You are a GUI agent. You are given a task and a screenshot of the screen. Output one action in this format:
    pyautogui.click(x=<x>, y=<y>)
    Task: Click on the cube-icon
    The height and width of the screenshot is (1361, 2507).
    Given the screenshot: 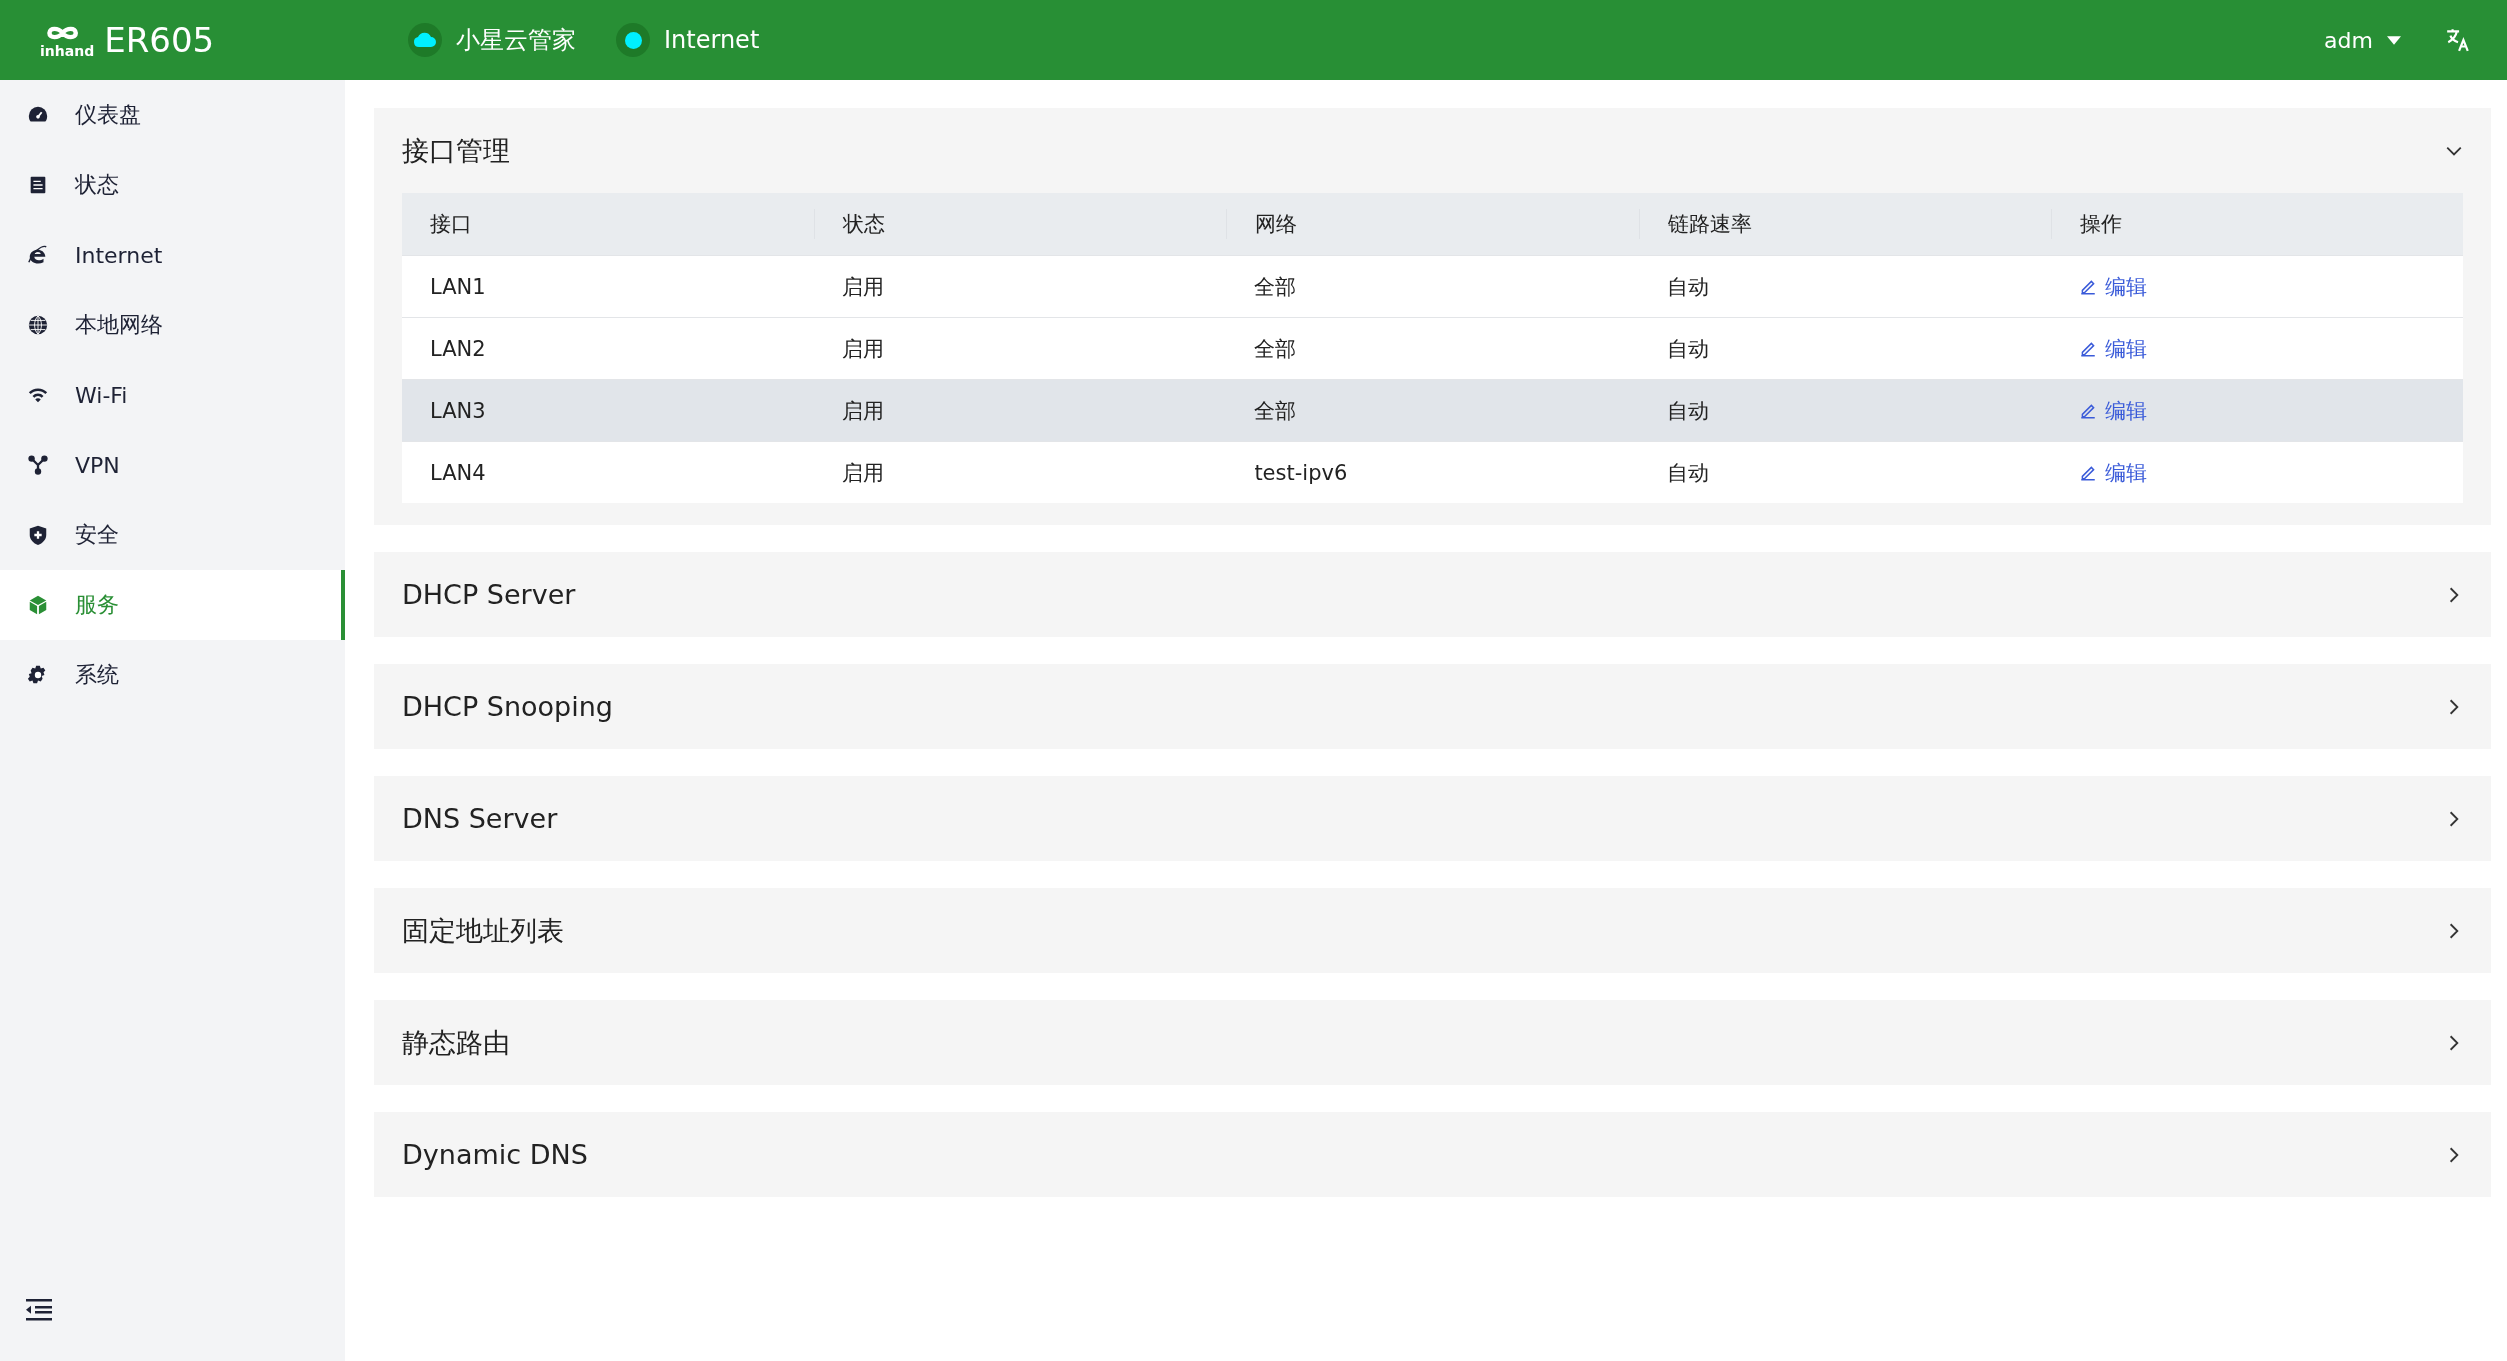 What is the action you would take?
    pyautogui.click(x=38, y=605)
    